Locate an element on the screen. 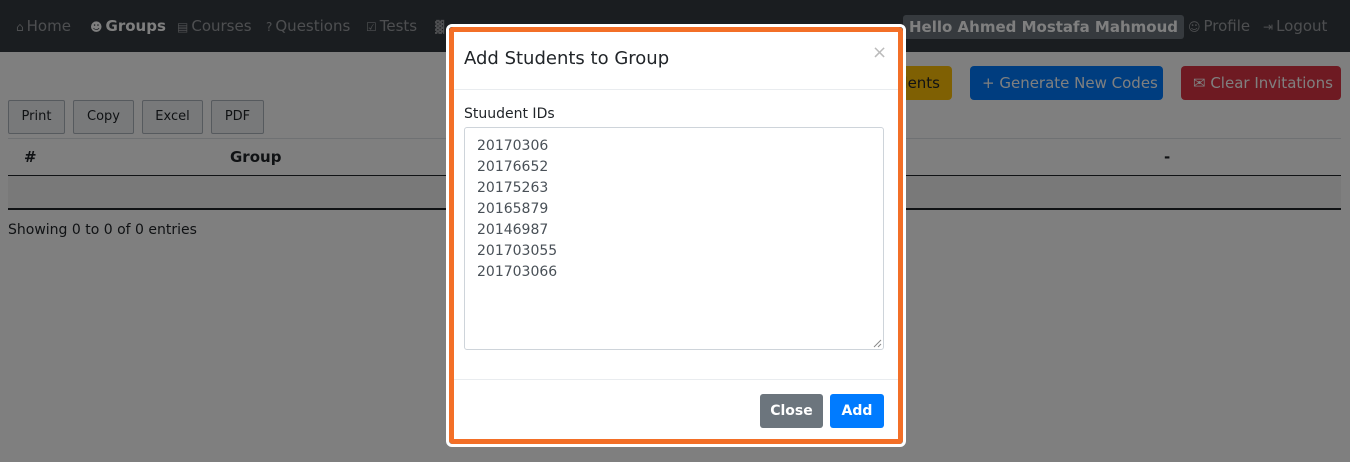 This screenshot has width=1350, height=462. modal-title: Add Students to Group is located at coordinates (567, 58).